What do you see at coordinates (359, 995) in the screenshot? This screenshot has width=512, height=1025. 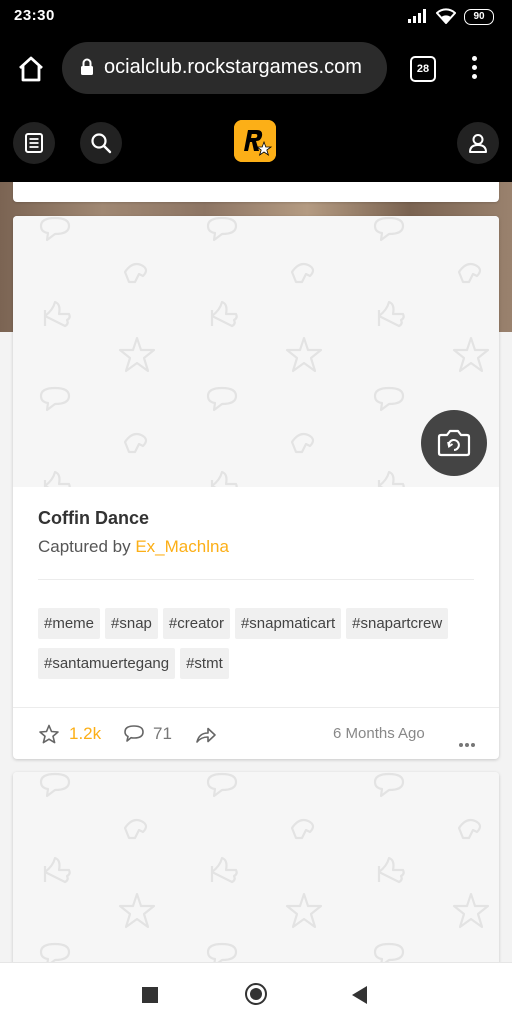 I see `back-button` at bounding box center [359, 995].